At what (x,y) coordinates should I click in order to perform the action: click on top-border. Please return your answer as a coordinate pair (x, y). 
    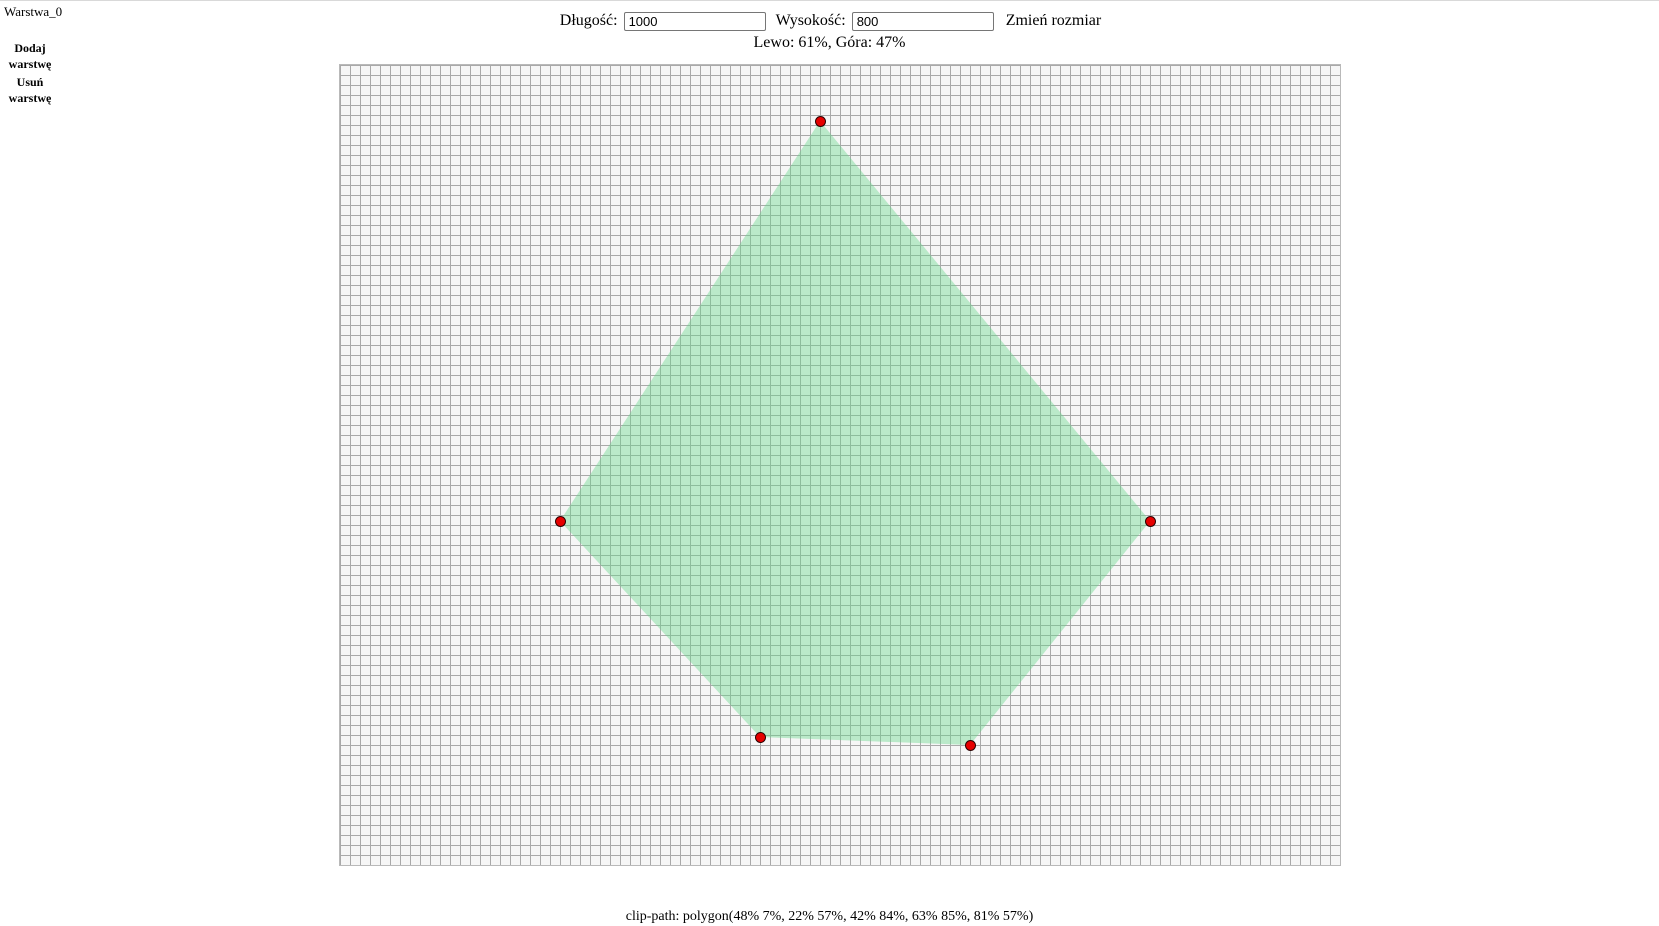
    Looking at the image, I should click on (829, 0).